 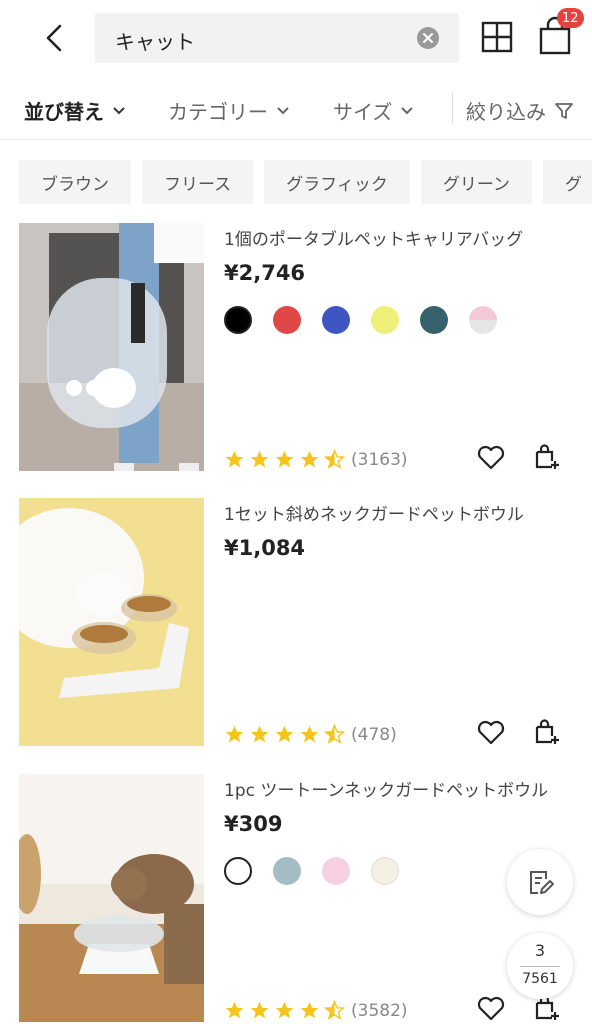 I want to click on feedback-button, so click(x=540, y=882).